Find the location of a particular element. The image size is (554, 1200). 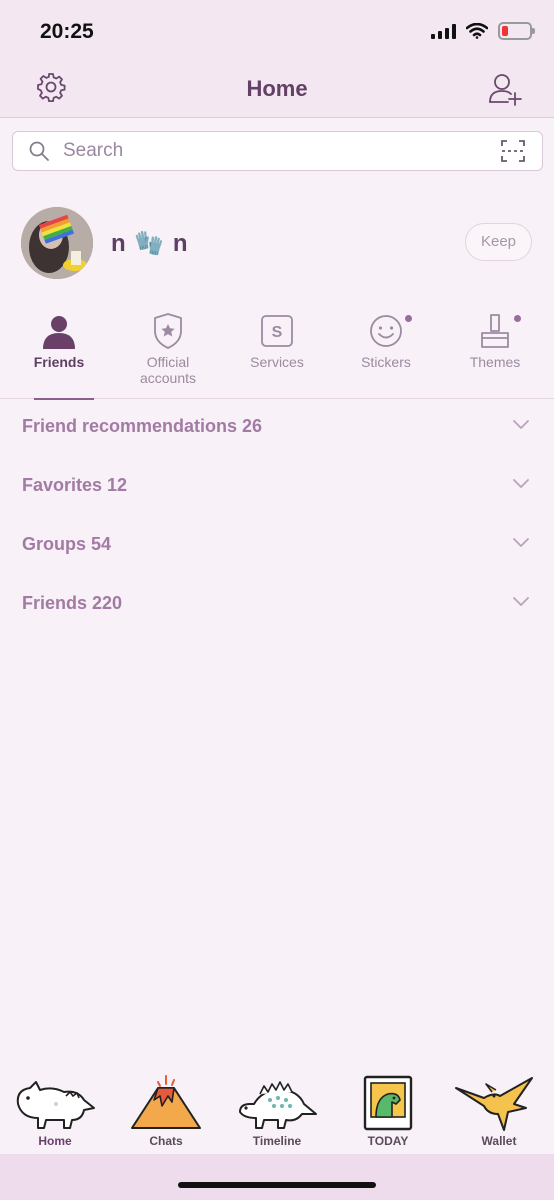

avatar is located at coordinates (57, 243).